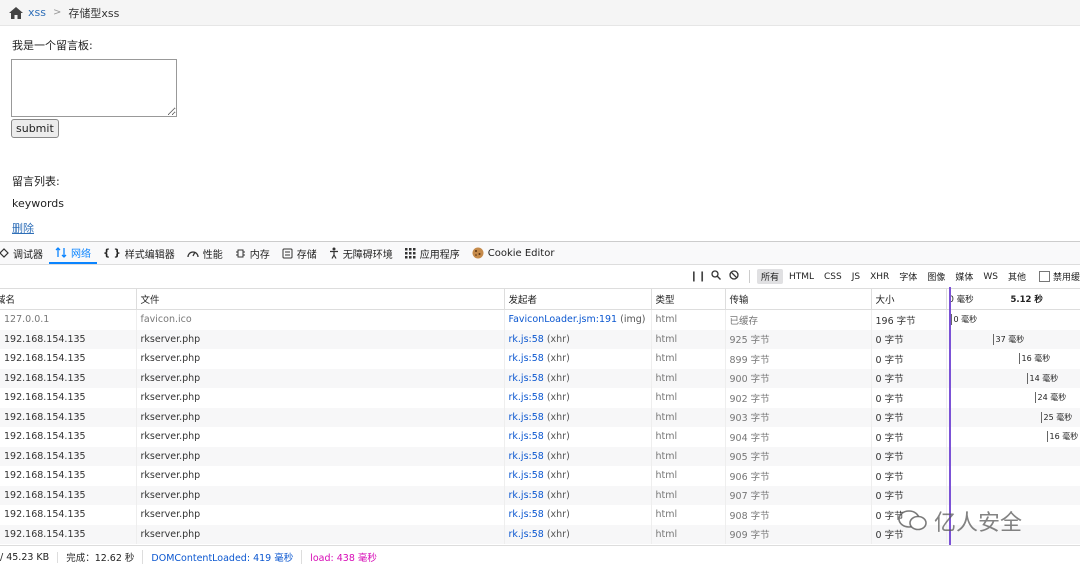  What do you see at coordinates (16, 12) in the screenshot?
I see `home-icon` at bounding box center [16, 12].